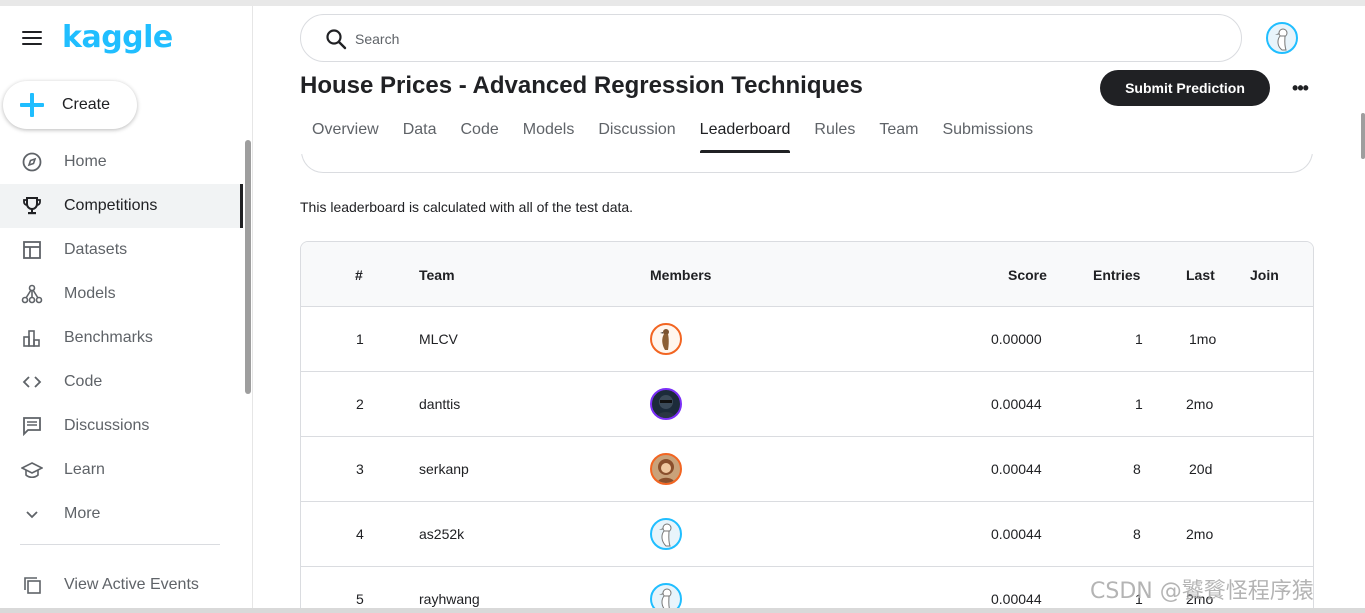  What do you see at coordinates (32, 250) in the screenshot?
I see `table-icon` at bounding box center [32, 250].